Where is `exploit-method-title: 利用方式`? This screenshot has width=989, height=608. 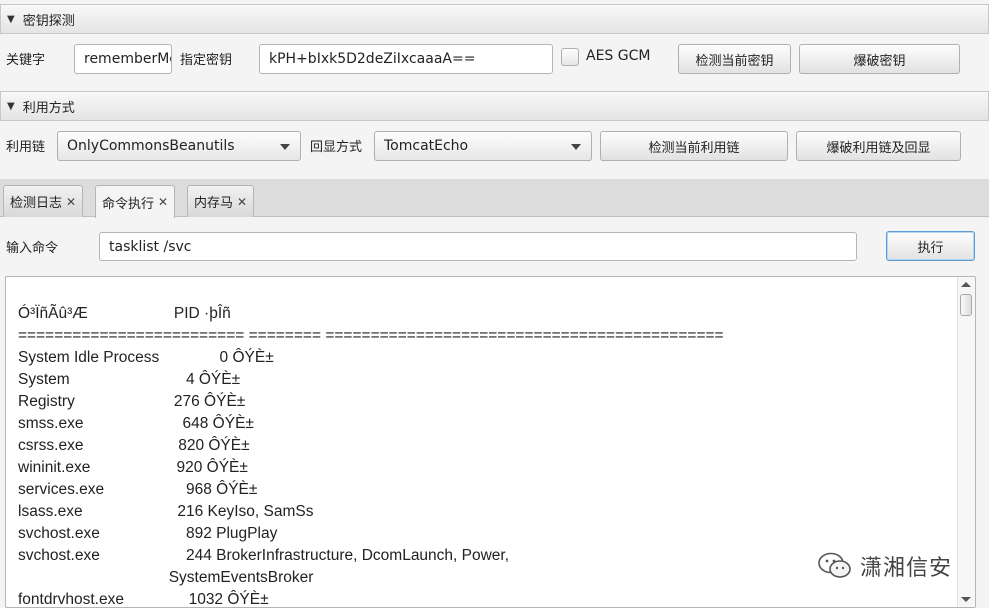 exploit-method-title: 利用方式 is located at coordinates (48, 108).